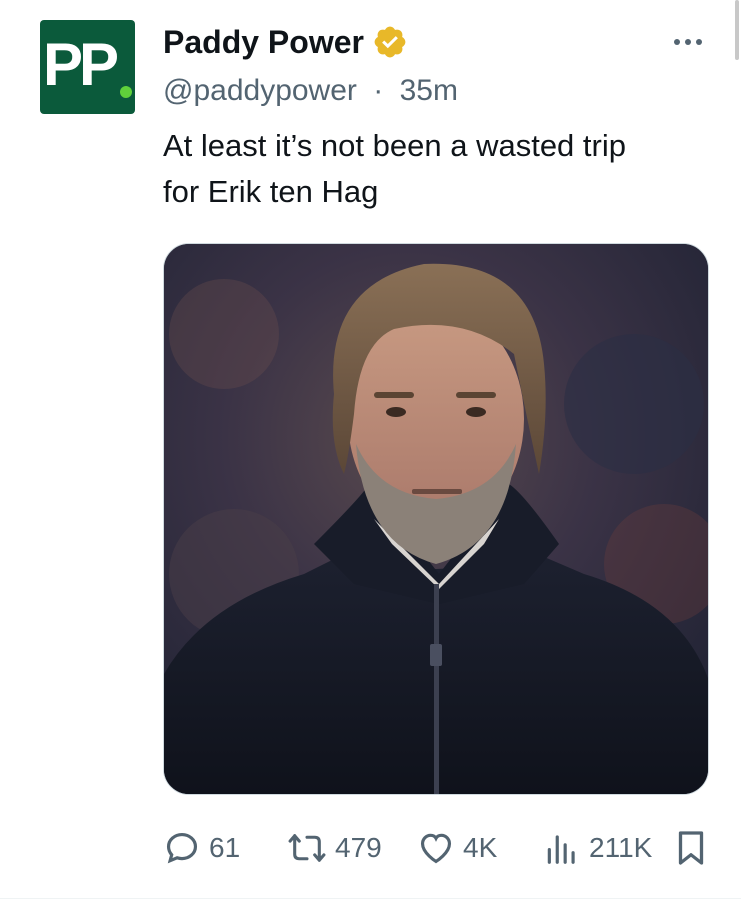 This screenshot has width=741, height=903. What do you see at coordinates (271, 191) in the screenshot?
I see `tweet-text-line-2: for Erik ten Hag` at bounding box center [271, 191].